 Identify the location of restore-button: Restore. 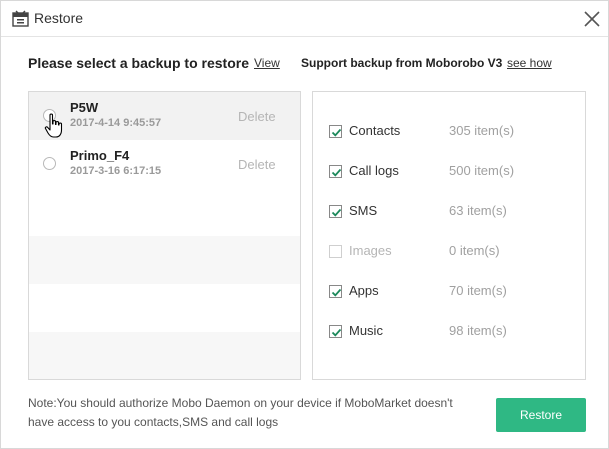
(541, 415).